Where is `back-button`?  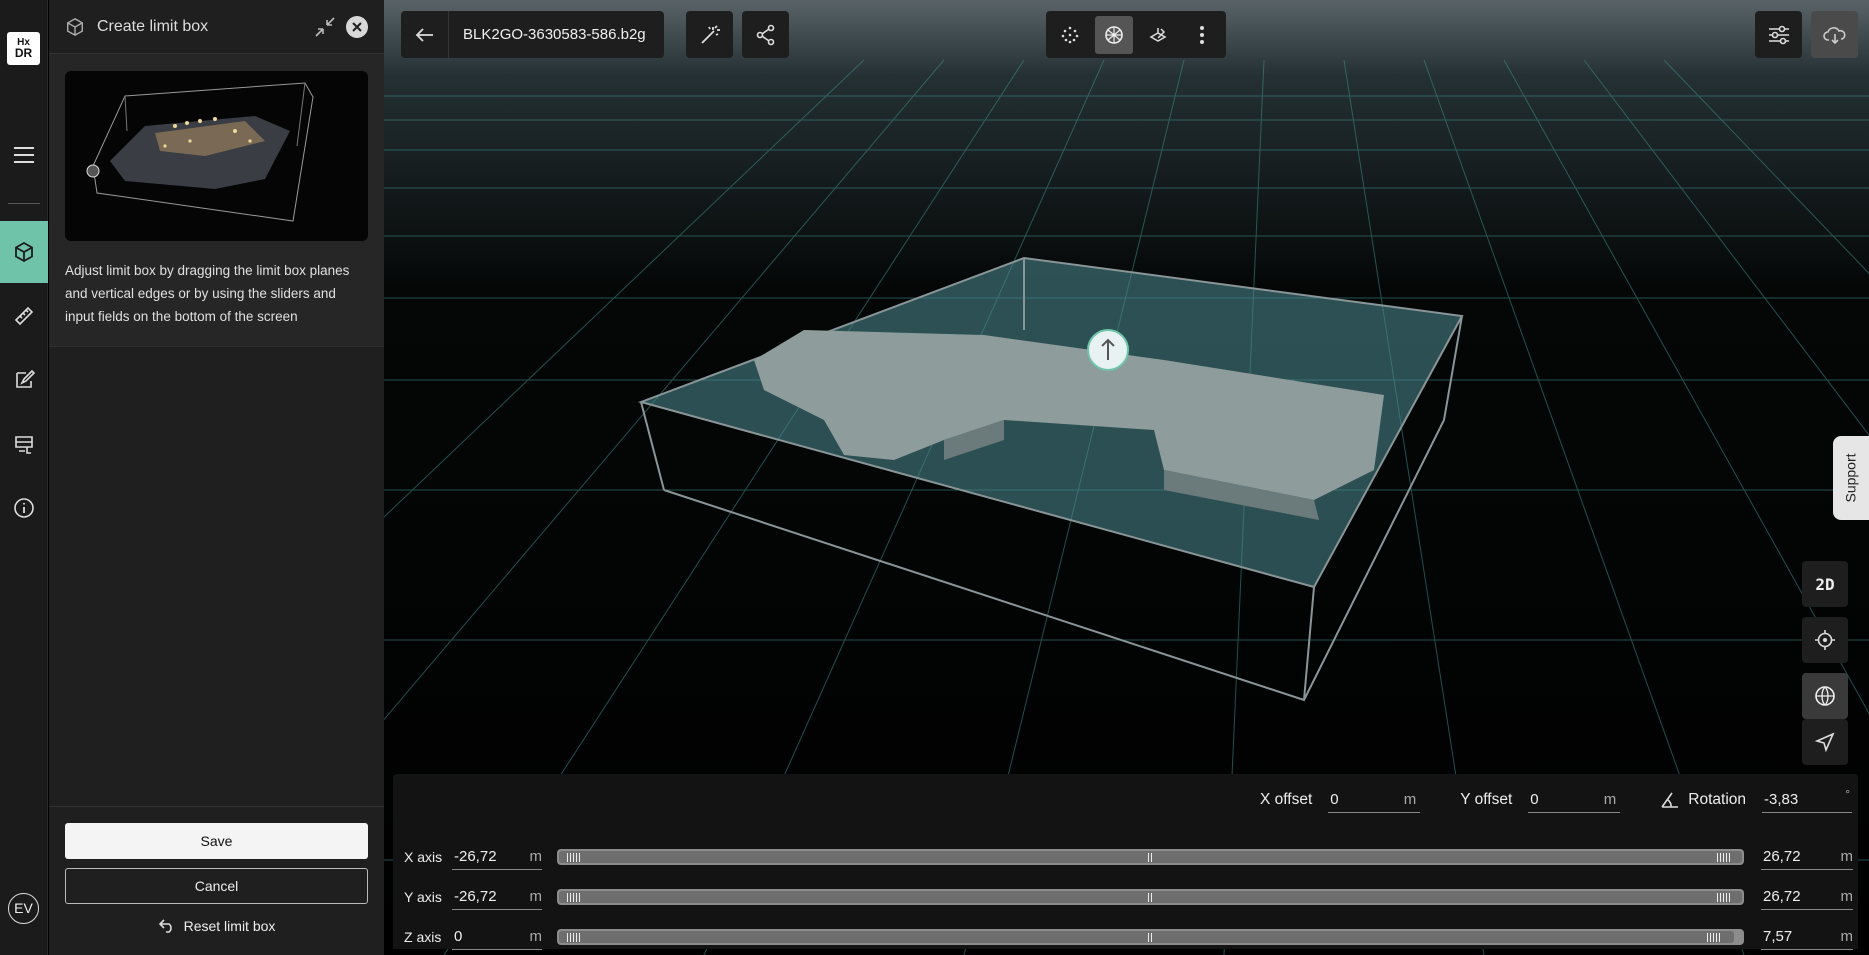 back-button is located at coordinates (424, 34).